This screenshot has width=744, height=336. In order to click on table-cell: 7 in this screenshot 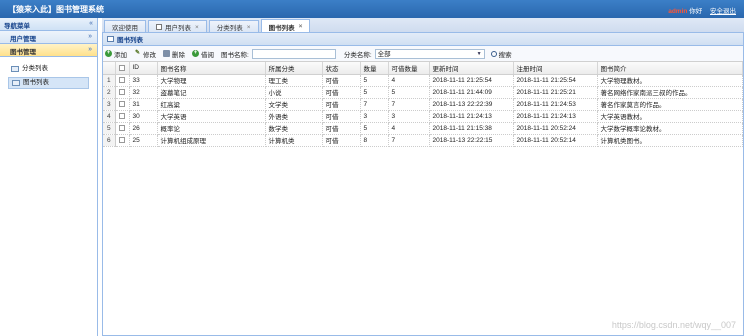, I will do `click(409, 140)`.